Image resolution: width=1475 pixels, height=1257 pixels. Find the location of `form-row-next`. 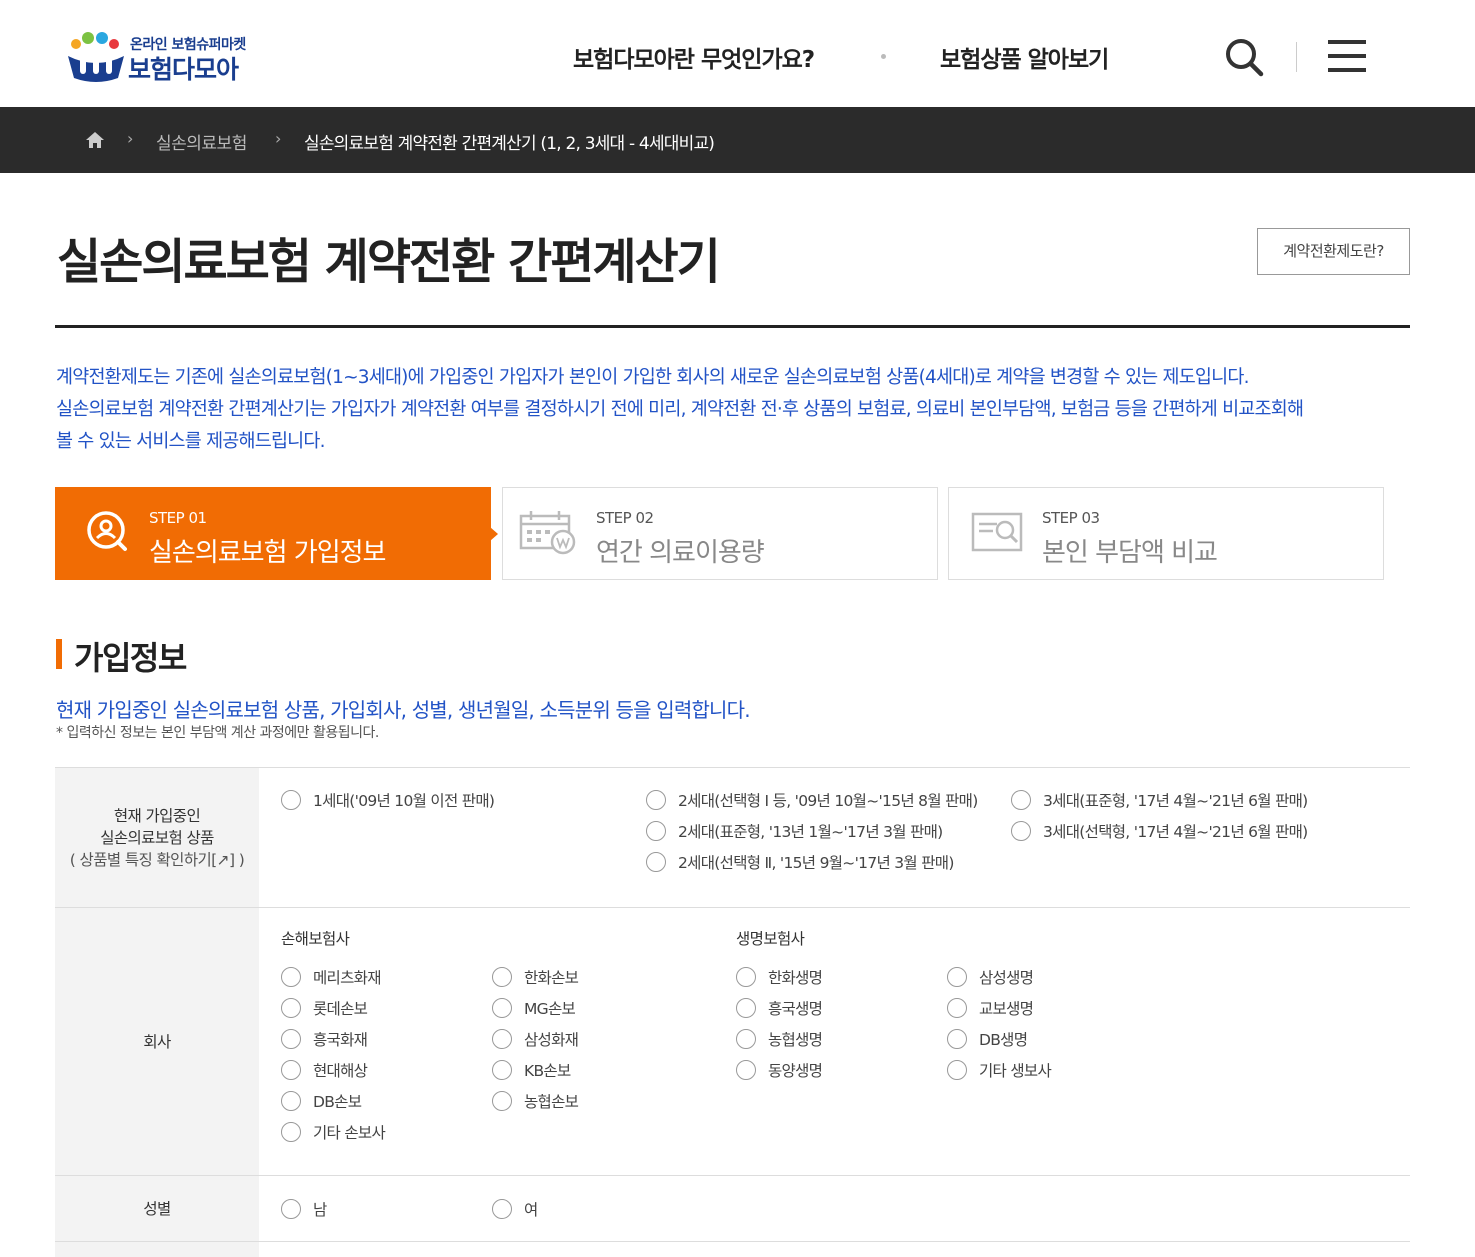

form-row-next is located at coordinates (732, 1249).